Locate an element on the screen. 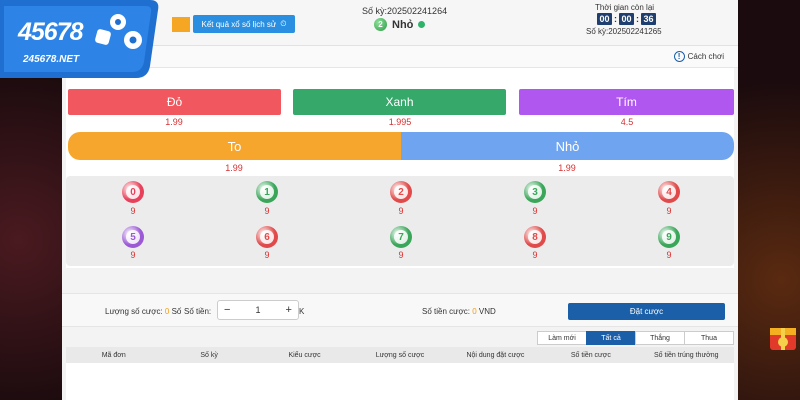 This screenshot has height=400, width=800. timer-hours: 00 is located at coordinates (604, 19).